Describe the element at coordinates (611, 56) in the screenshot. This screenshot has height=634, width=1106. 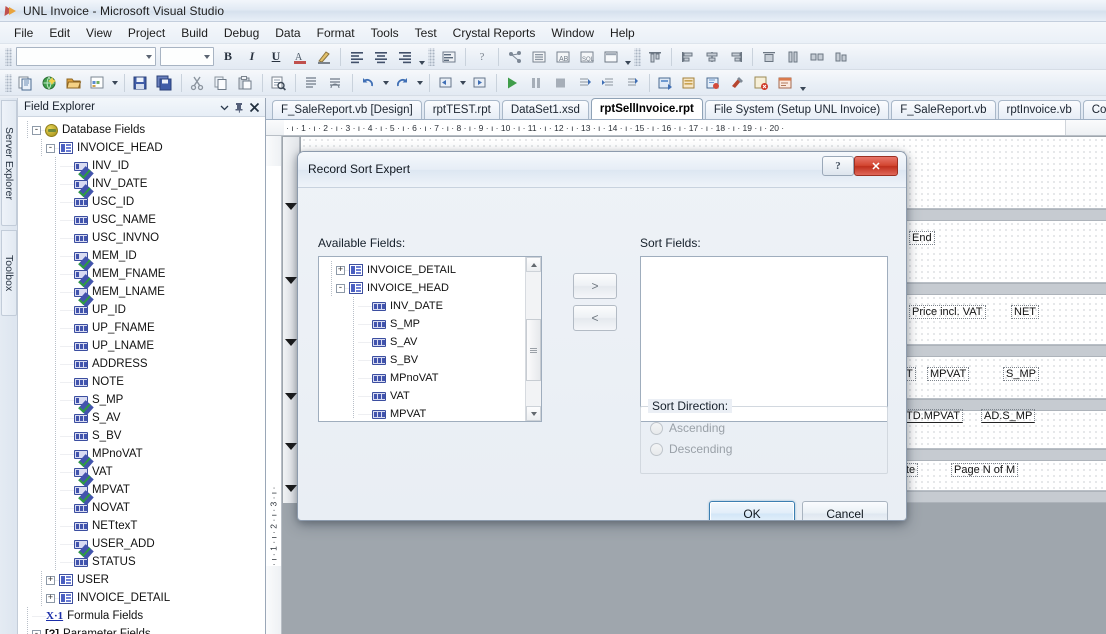
I see `section-expert-icon` at that location.